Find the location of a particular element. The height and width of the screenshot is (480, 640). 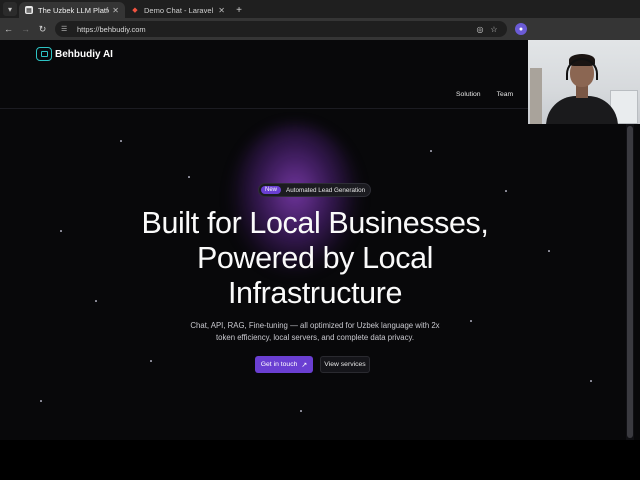

view-services-button: View services is located at coordinates (345, 364).